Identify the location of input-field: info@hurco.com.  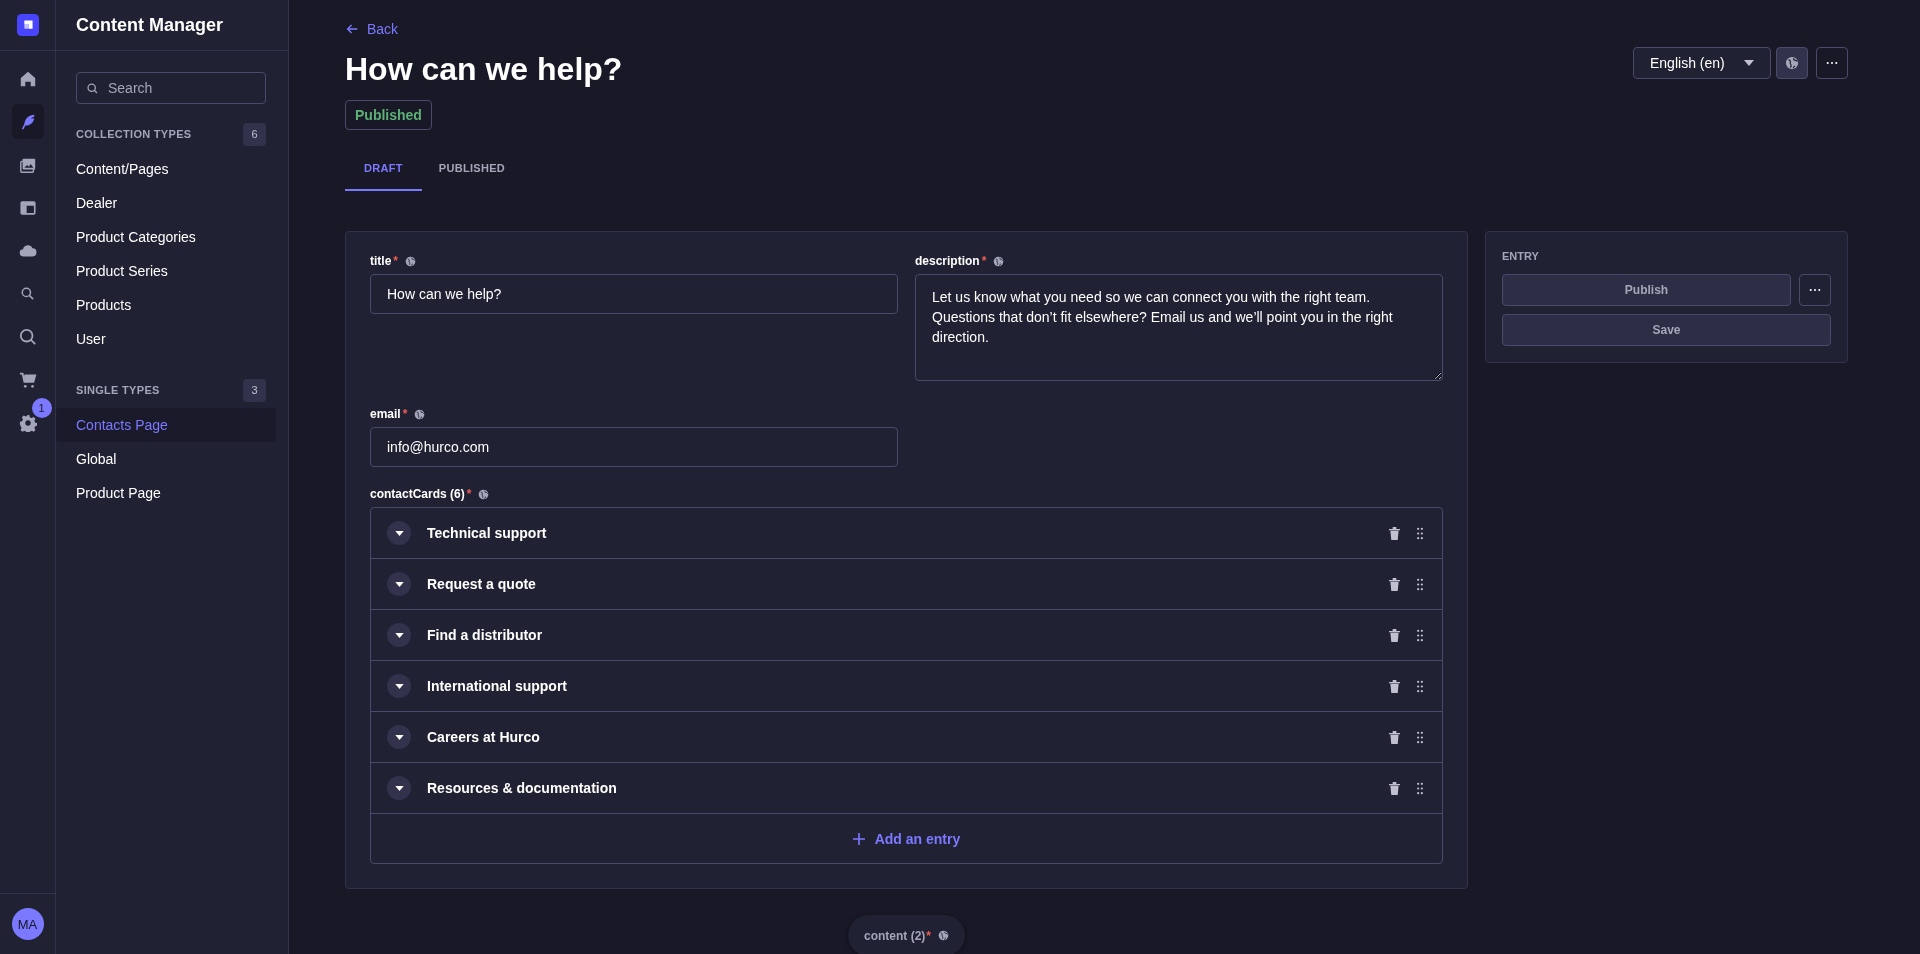
(634, 447).